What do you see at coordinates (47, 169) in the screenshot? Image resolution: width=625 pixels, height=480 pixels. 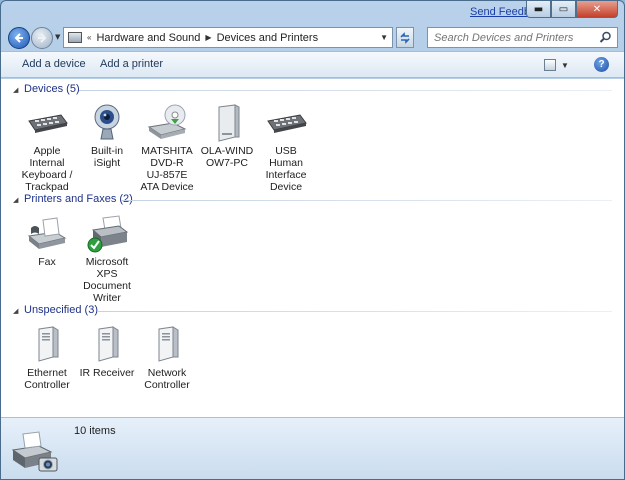 I see `device-label: Apple Internal Keyboard / Trackpad` at bounding box center [47, 169].